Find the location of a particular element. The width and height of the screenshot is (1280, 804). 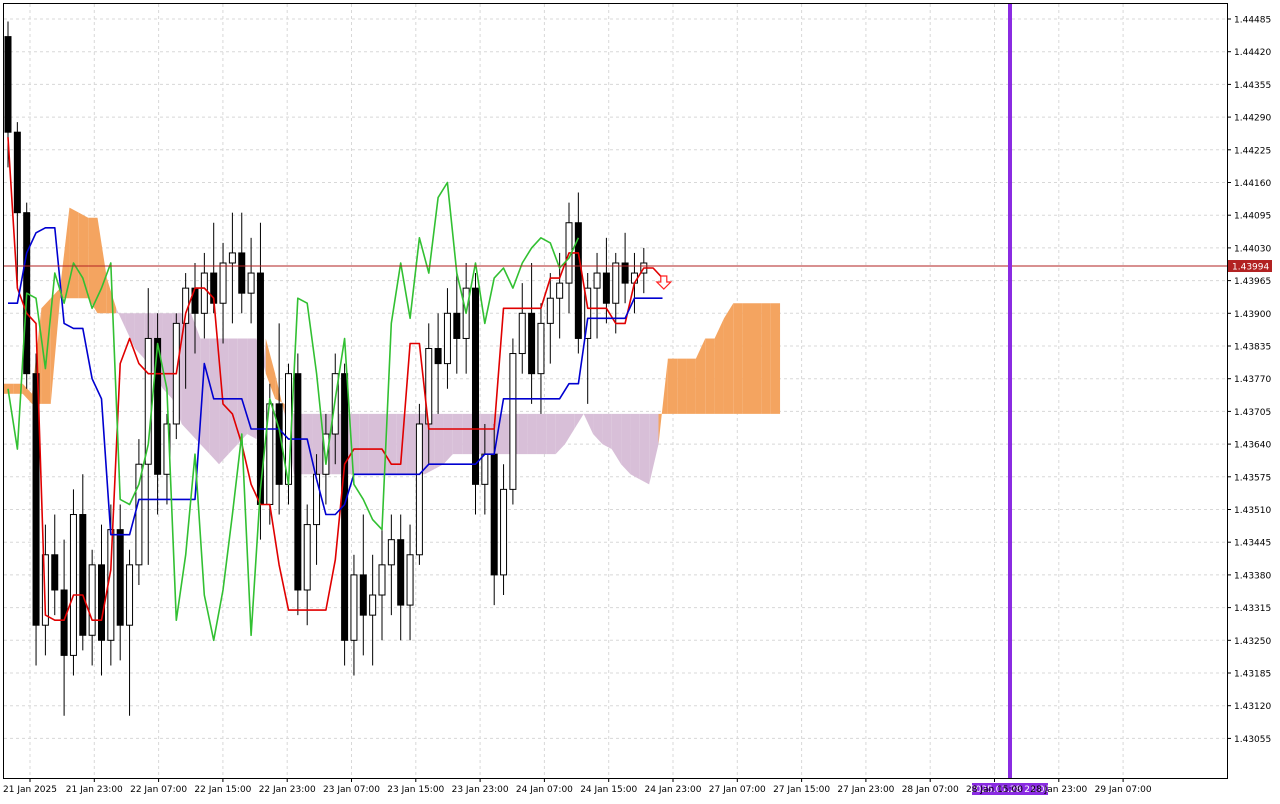

x-tick-label: 21 Jan 23:00 is located at coordinates (94, 790).